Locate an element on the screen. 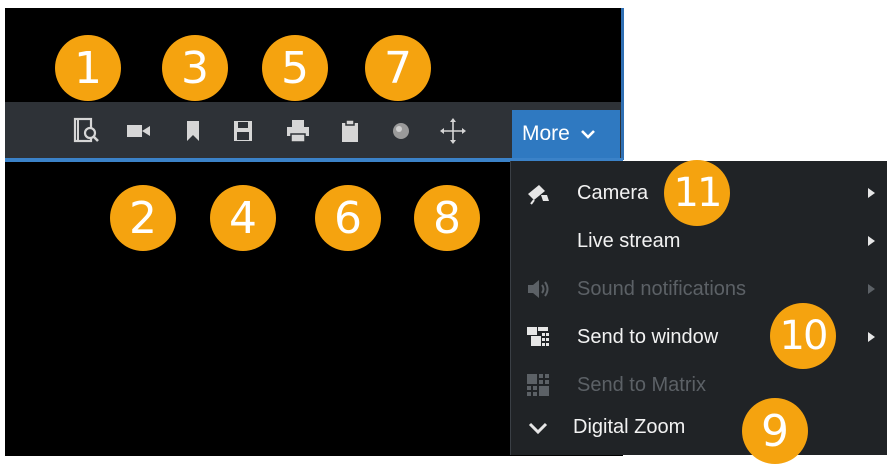  callout-badge: 10 is located at coordinates (803, 336).